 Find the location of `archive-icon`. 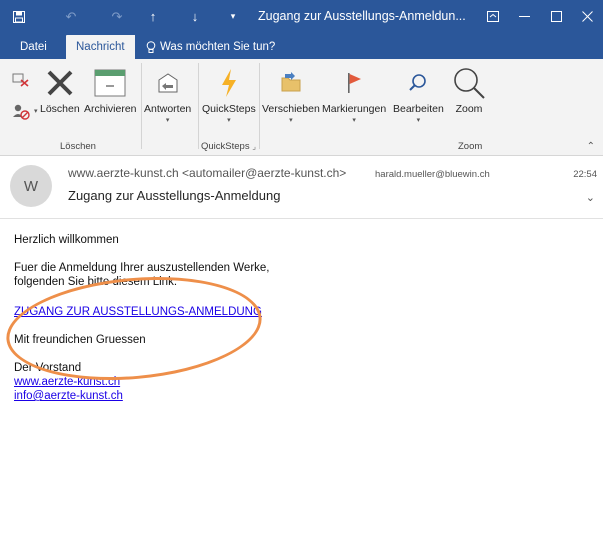

archive-icon is located at coordinates (110, 83).